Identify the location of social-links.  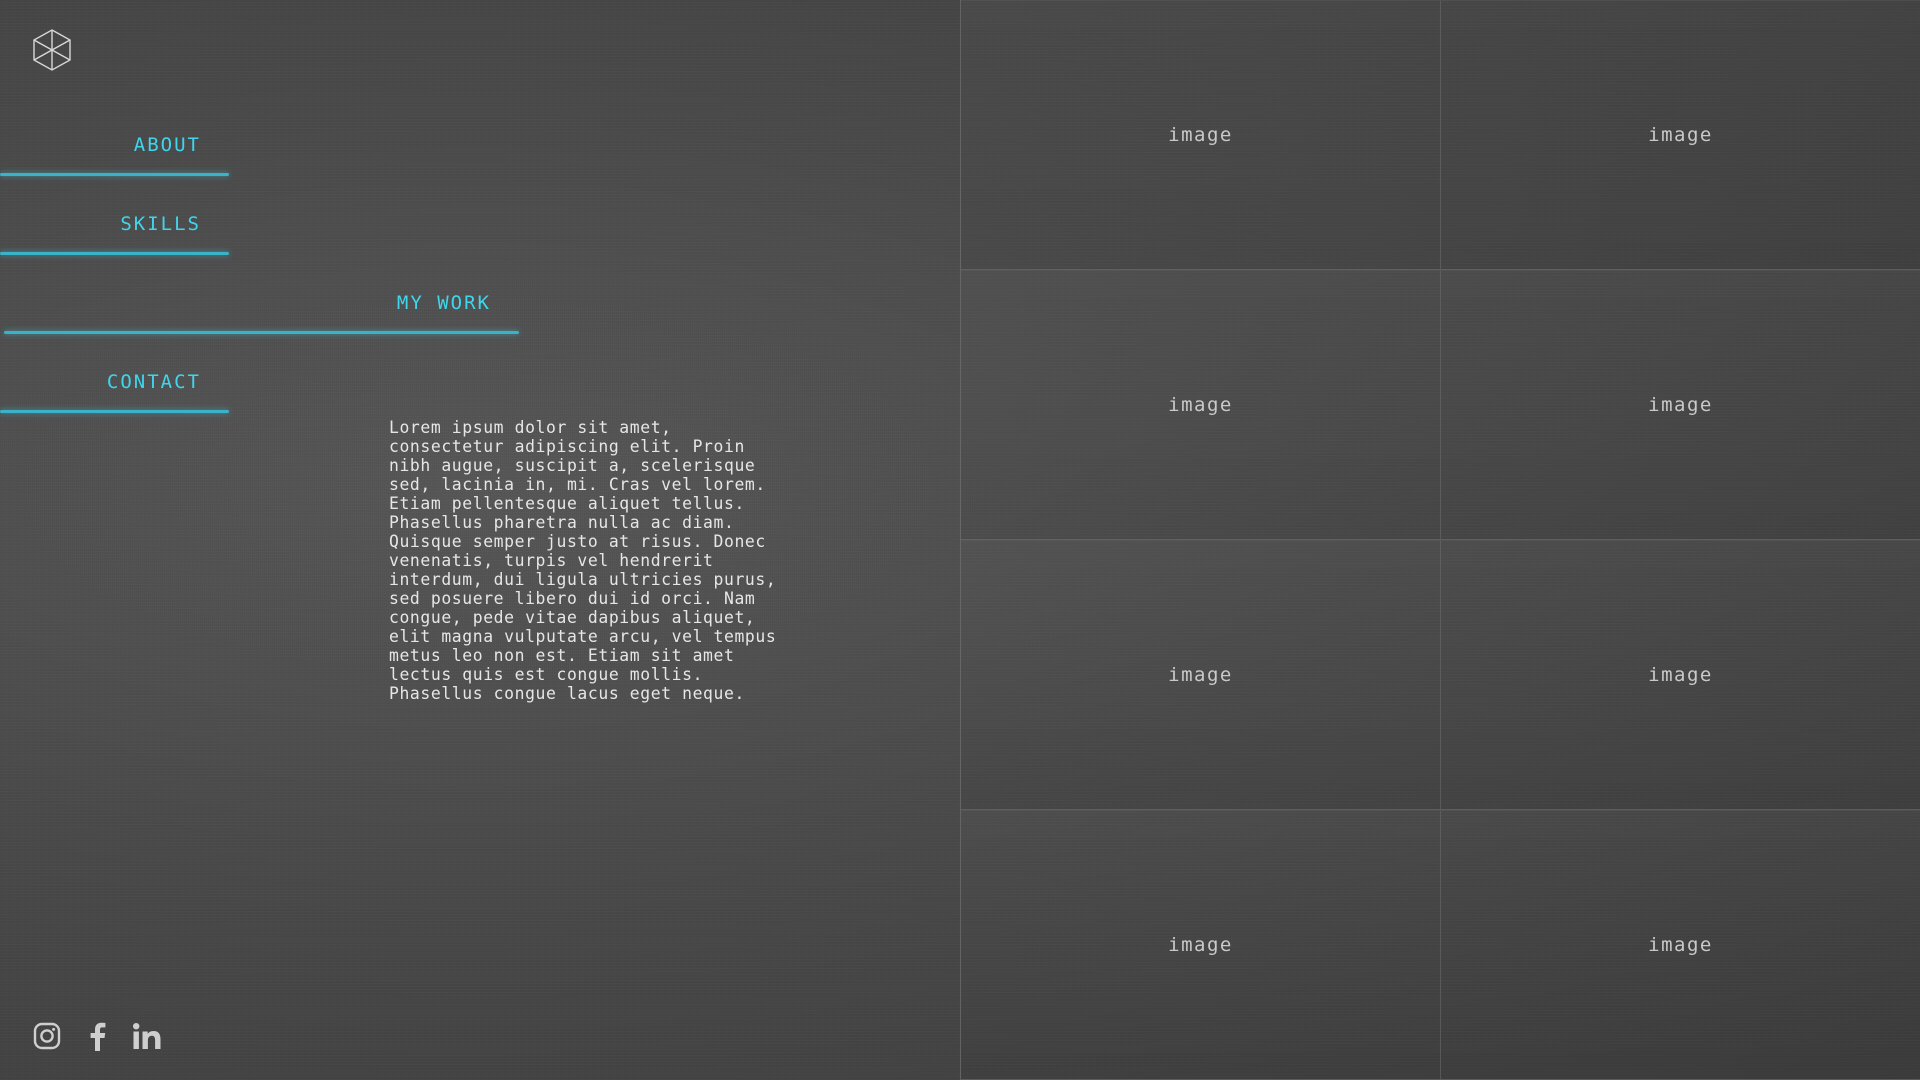
(97, 1036).